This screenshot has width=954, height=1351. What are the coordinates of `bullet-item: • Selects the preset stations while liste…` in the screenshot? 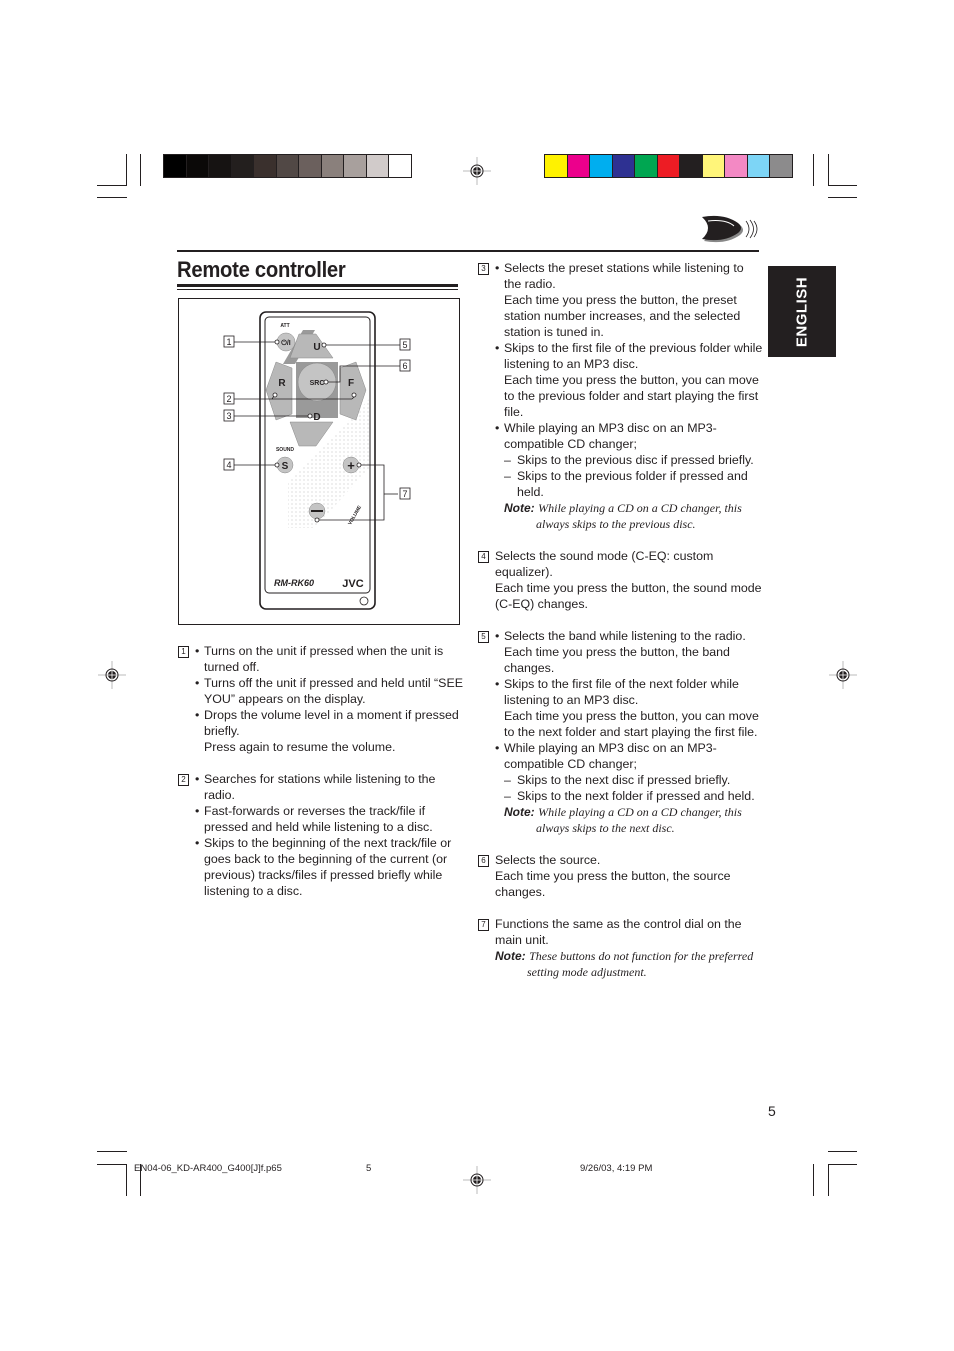 It's located at (620, 276).